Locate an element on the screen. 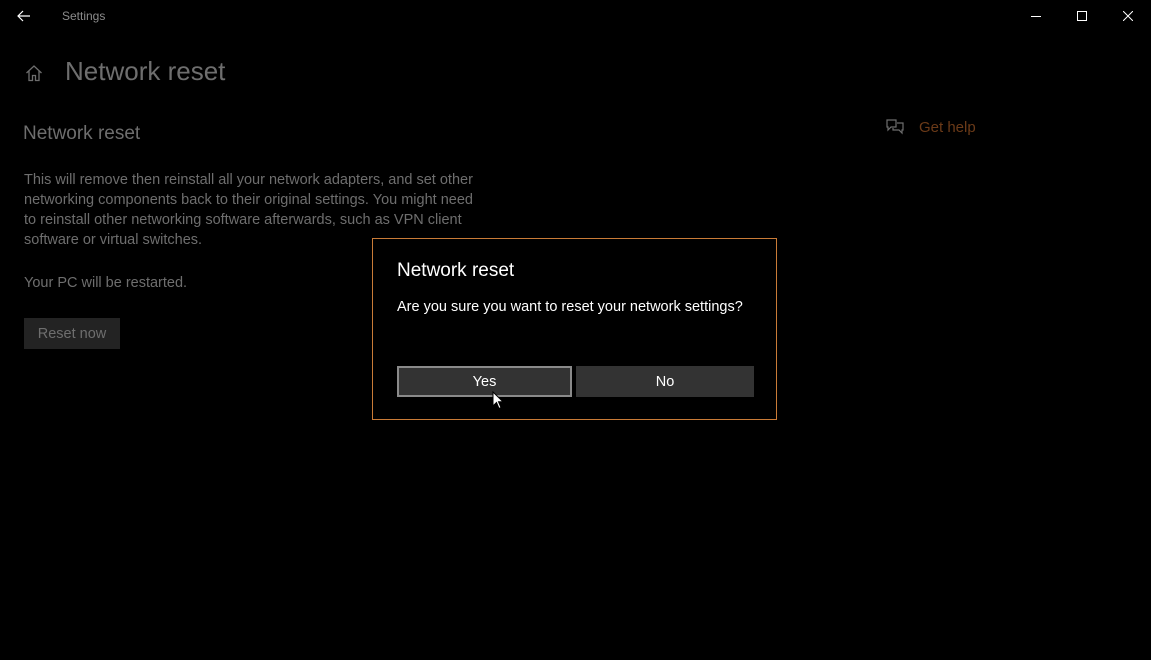 This screenshot has width=1151, height=660. page-title: Network reset is located at coordinates (145, 71).